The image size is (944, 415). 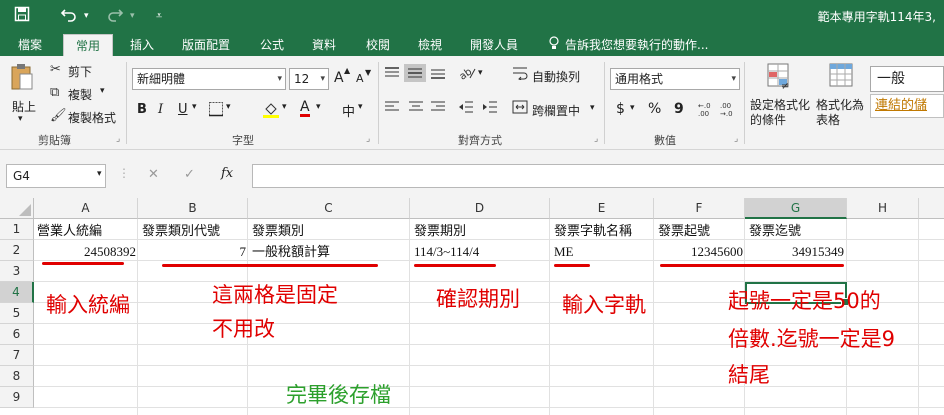 What do you see at coordinates (118, 139) in the screenshot?
I see `clipboard-dialog-launcher-icon: ⌟` at bounding box center [118, 139].